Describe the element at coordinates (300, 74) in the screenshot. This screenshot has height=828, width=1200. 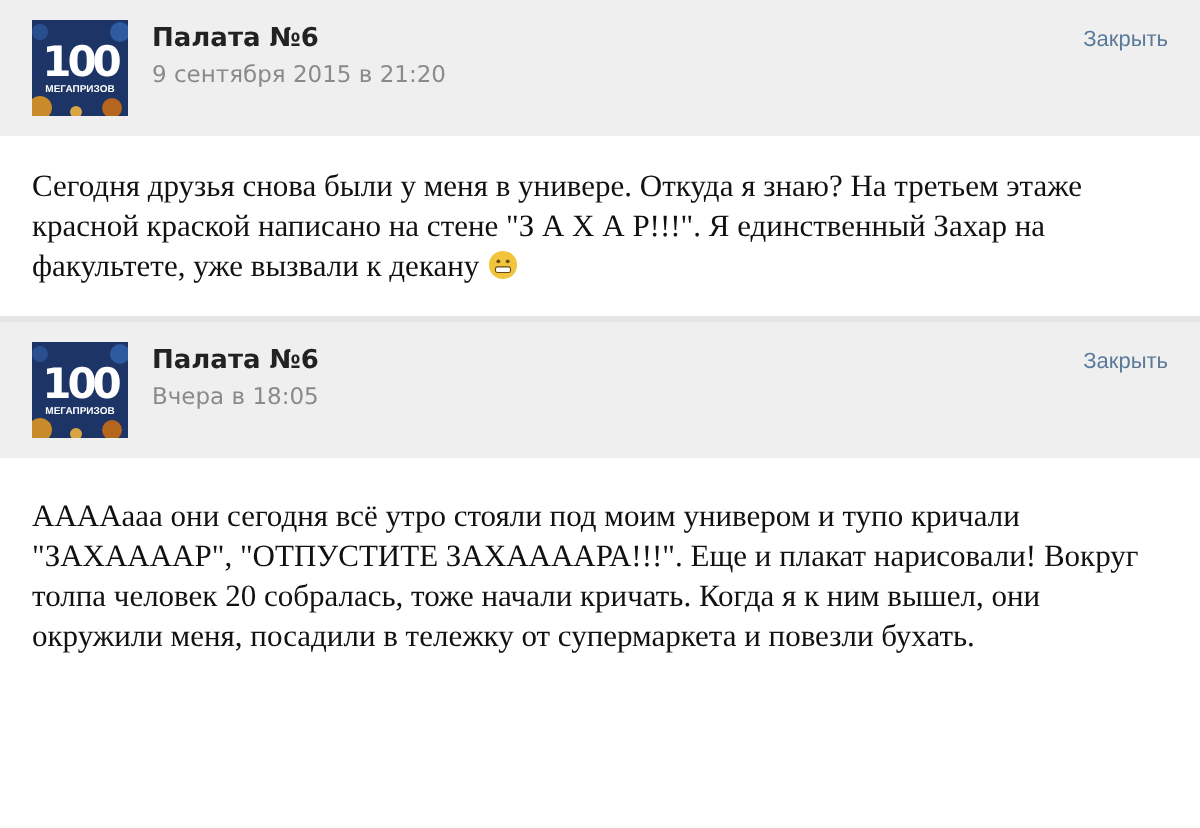
I see `post-date: 9 сентября 2015 в 21:20` at that location.